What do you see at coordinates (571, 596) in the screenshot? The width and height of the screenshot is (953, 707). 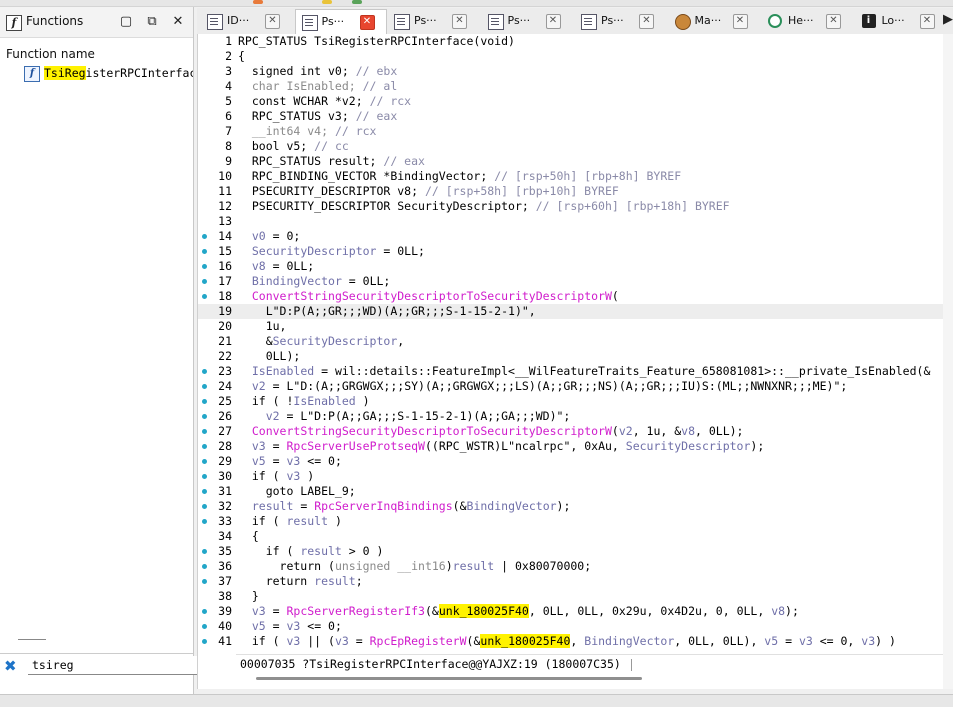 I see `code-line: 38 }` at bounding box center [571, 596].